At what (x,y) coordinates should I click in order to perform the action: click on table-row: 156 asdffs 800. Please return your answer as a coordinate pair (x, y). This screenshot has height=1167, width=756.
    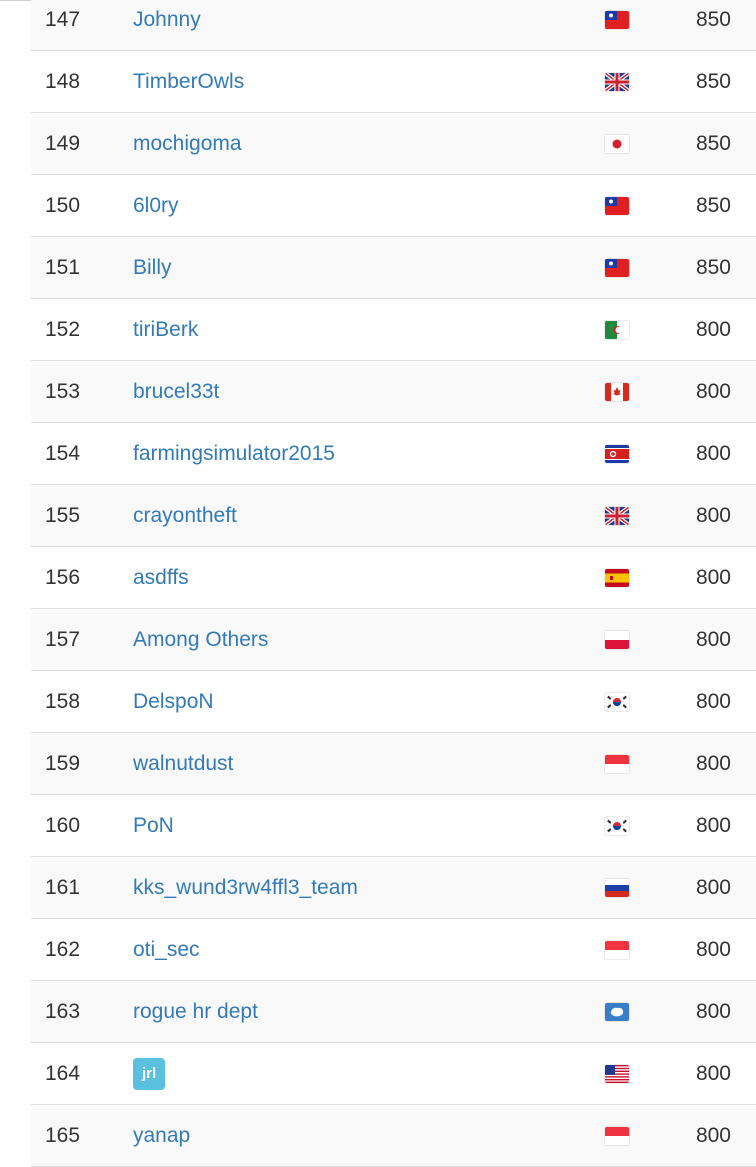
    Looking at the image, I should click on (393, 578).